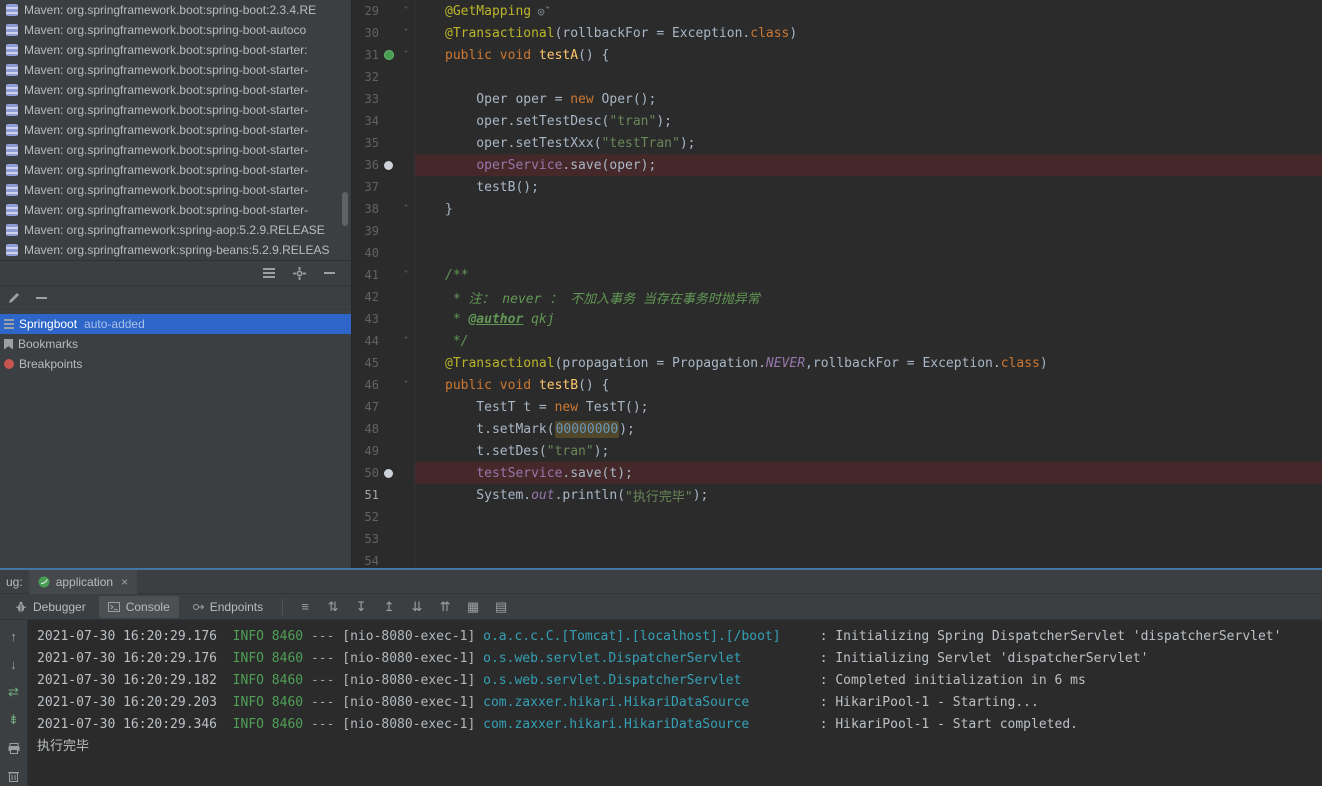 The height and width of the screenshot is (786, 1322). What do you see at coordinates (299, 273) in the screenshot?
I see `gear-icon` at bounding box center [299, 273].